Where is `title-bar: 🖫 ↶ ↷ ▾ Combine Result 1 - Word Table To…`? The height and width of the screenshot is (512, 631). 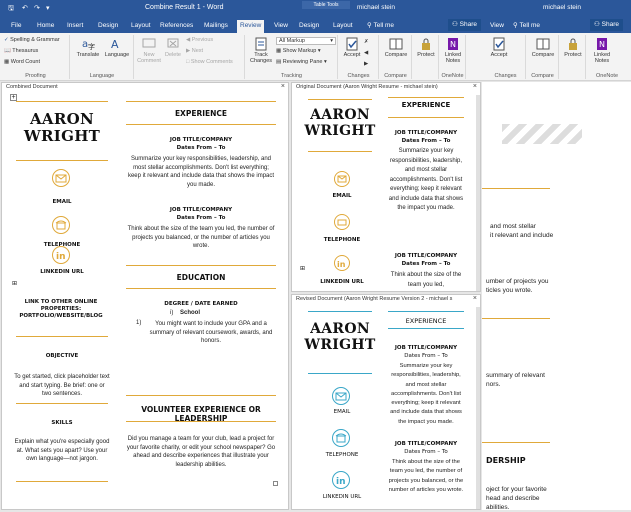
title-bar: 🖫 ↶ ↷ ▾ Combine Result 1 - Word Table To… is located at coordinates (315, 9).